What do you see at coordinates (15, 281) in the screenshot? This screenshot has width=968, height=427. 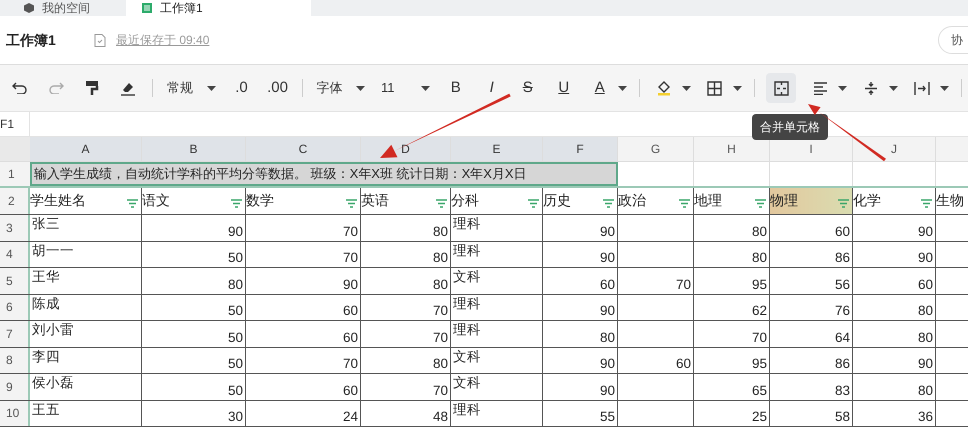 I see `row-number: 5` at bounding box center [15, 281].